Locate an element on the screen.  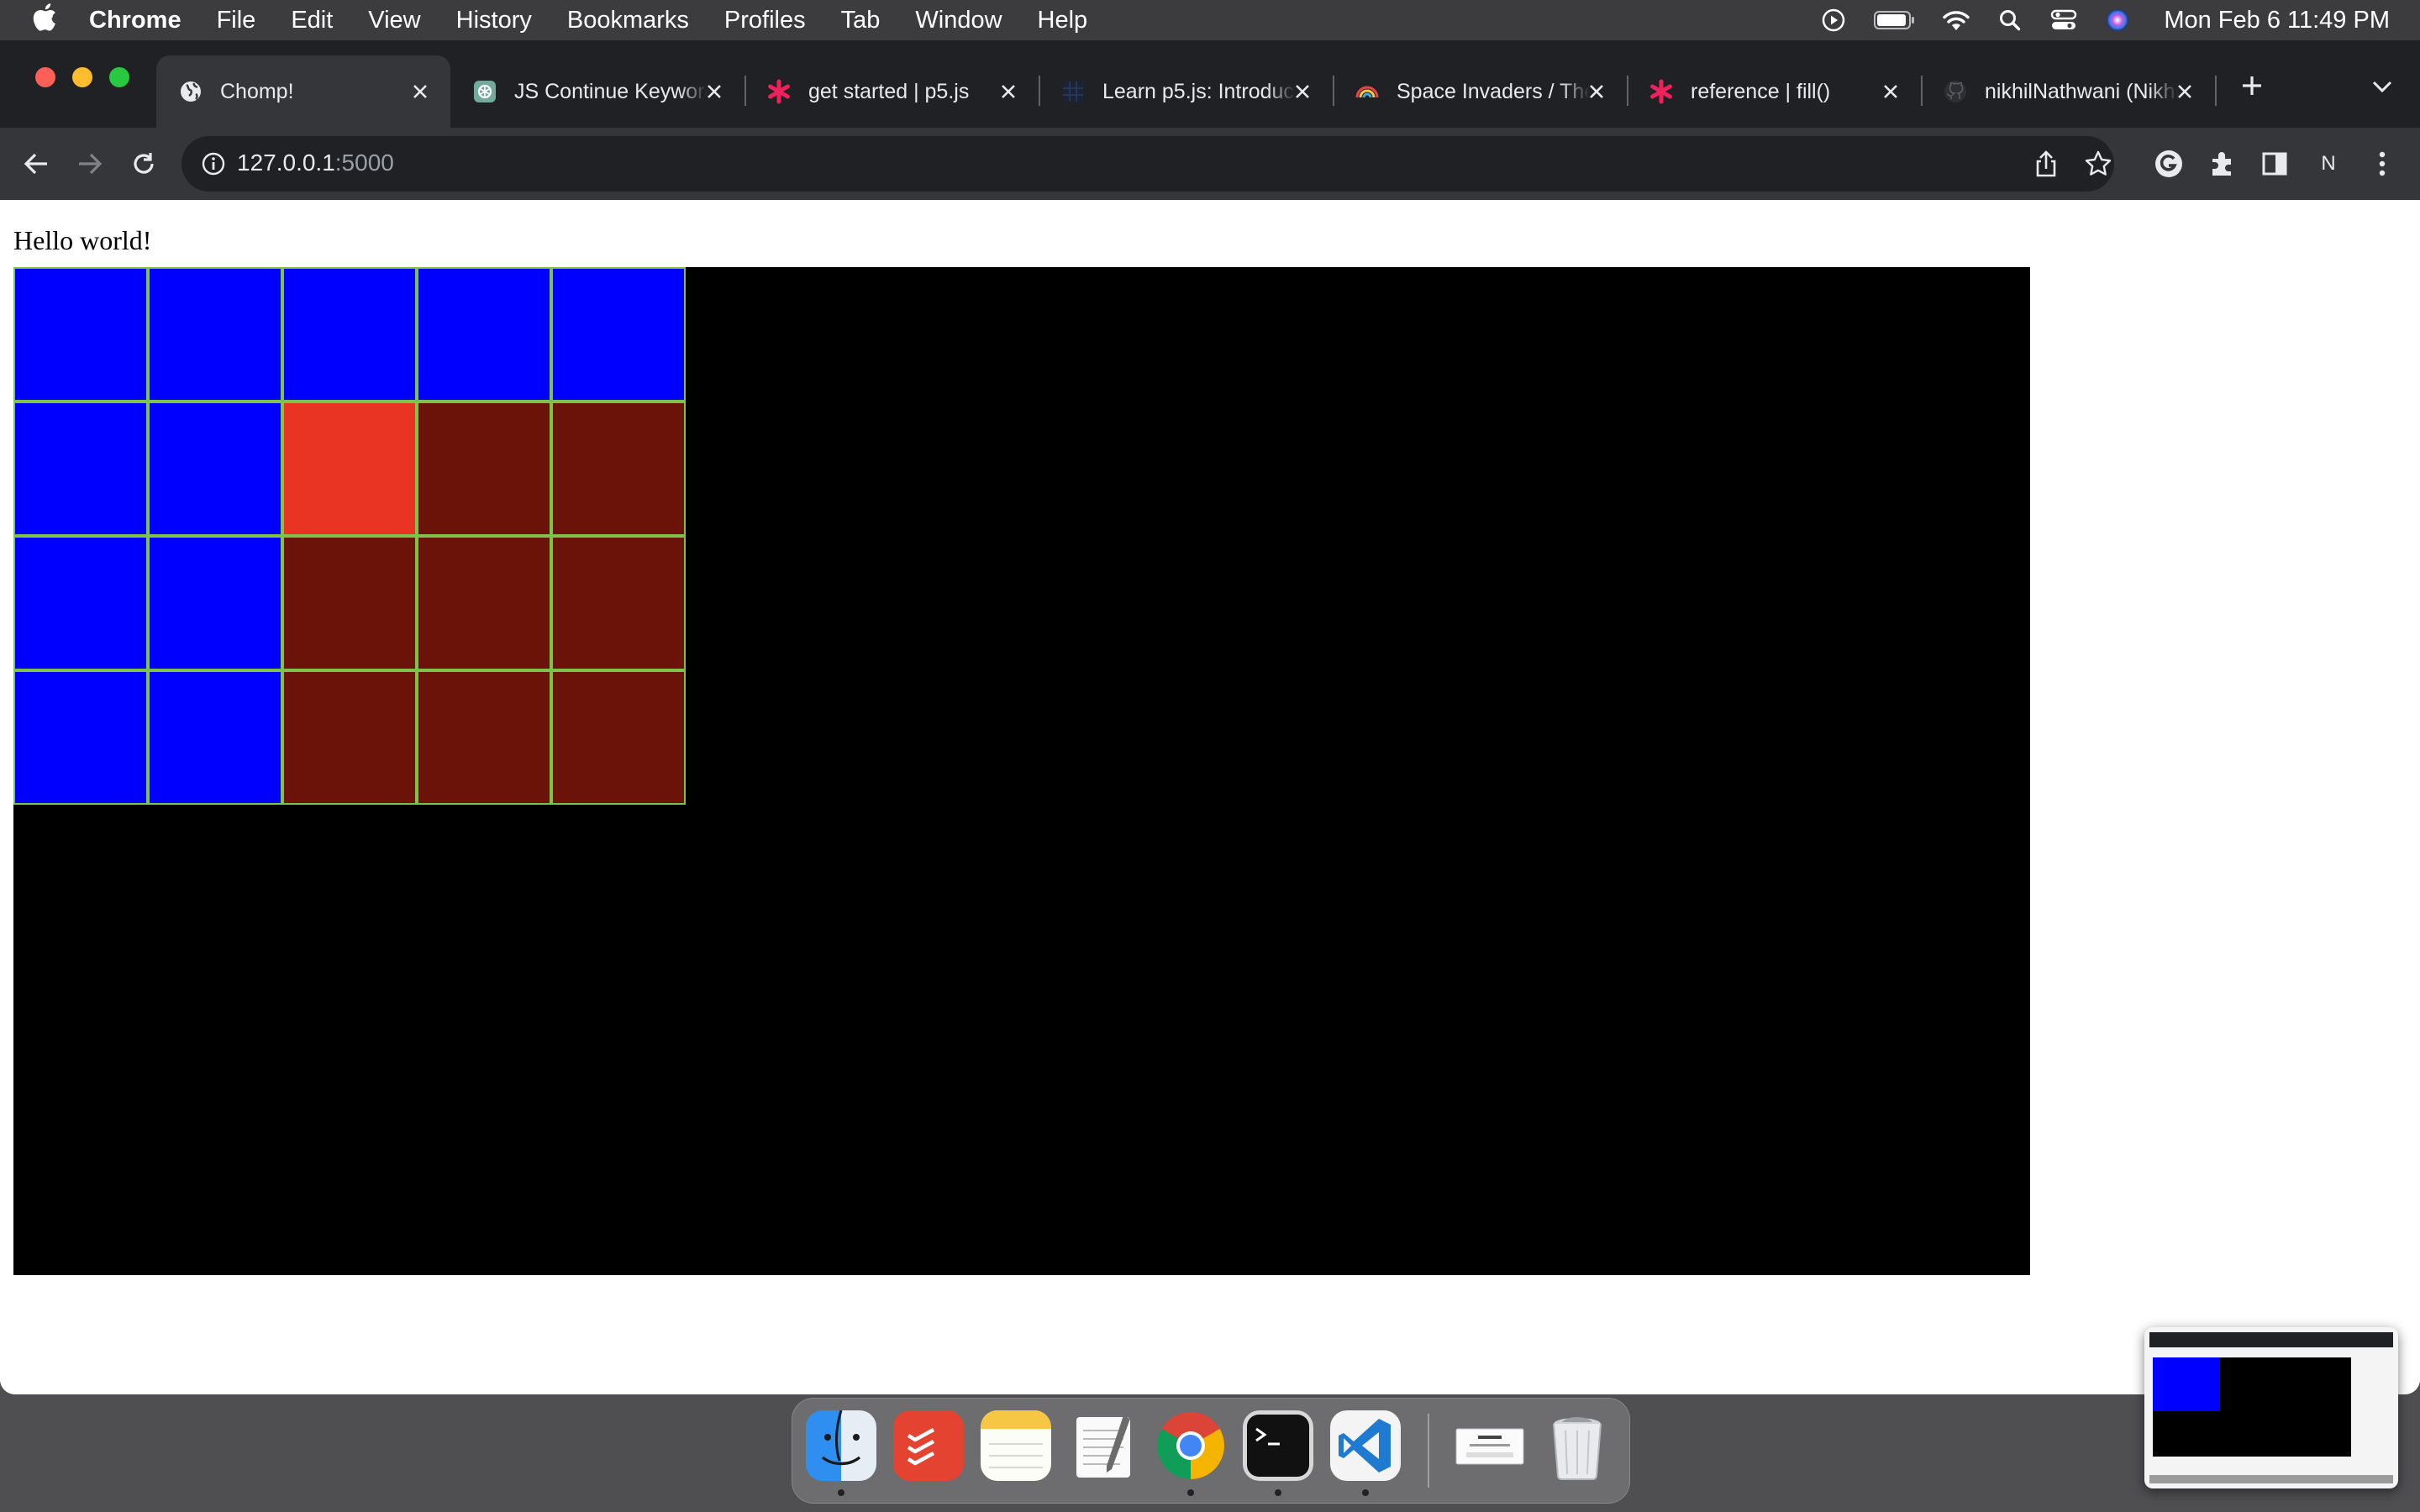
tab-p5-get-started: get started | p5.js is located at coordinates (892, 91).